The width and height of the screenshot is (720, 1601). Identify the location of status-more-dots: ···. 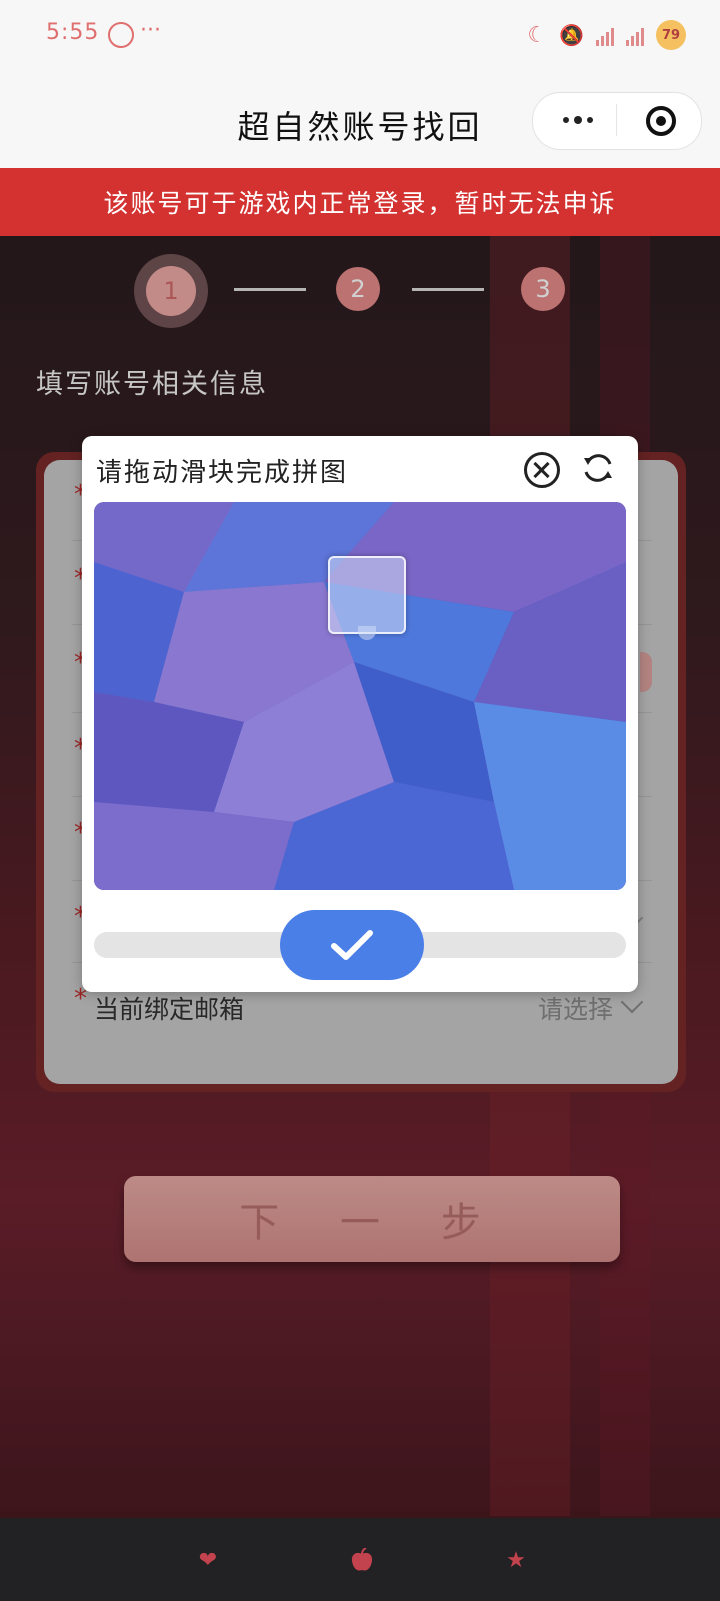
(150, 30).